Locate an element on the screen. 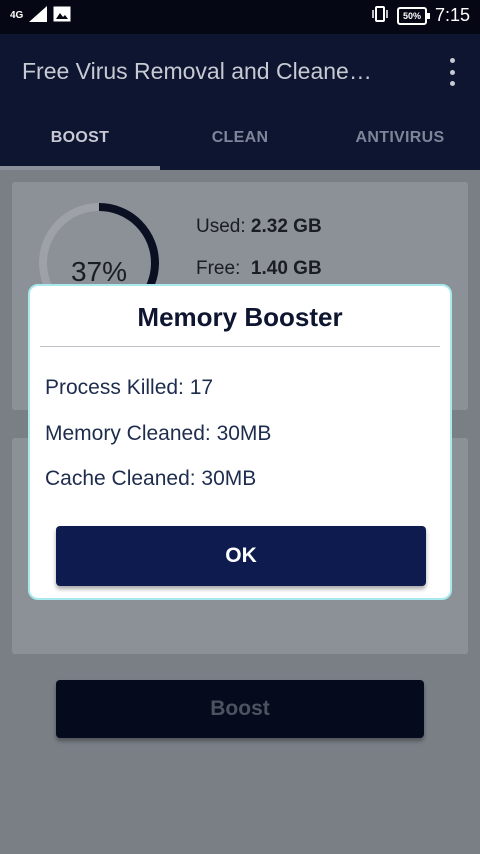 This screenshot has height=854, width=480. signal-bars-icon is located at coordinates (38, 15).